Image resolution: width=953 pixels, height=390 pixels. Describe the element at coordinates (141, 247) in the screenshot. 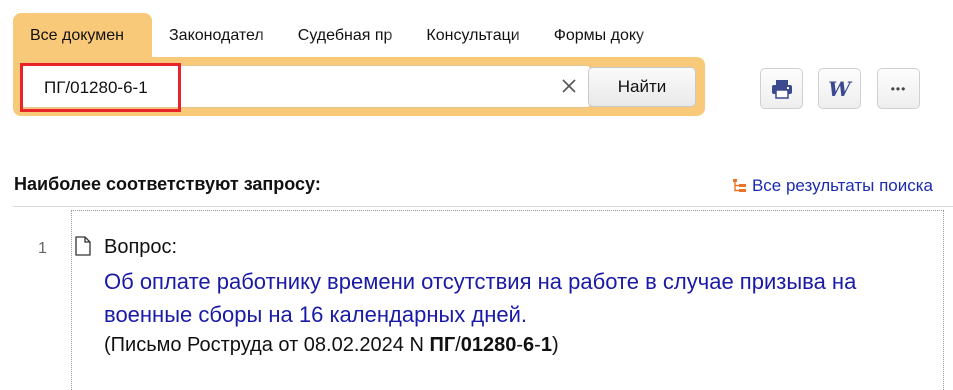

I see `document-type: Вопрос:` at that location.